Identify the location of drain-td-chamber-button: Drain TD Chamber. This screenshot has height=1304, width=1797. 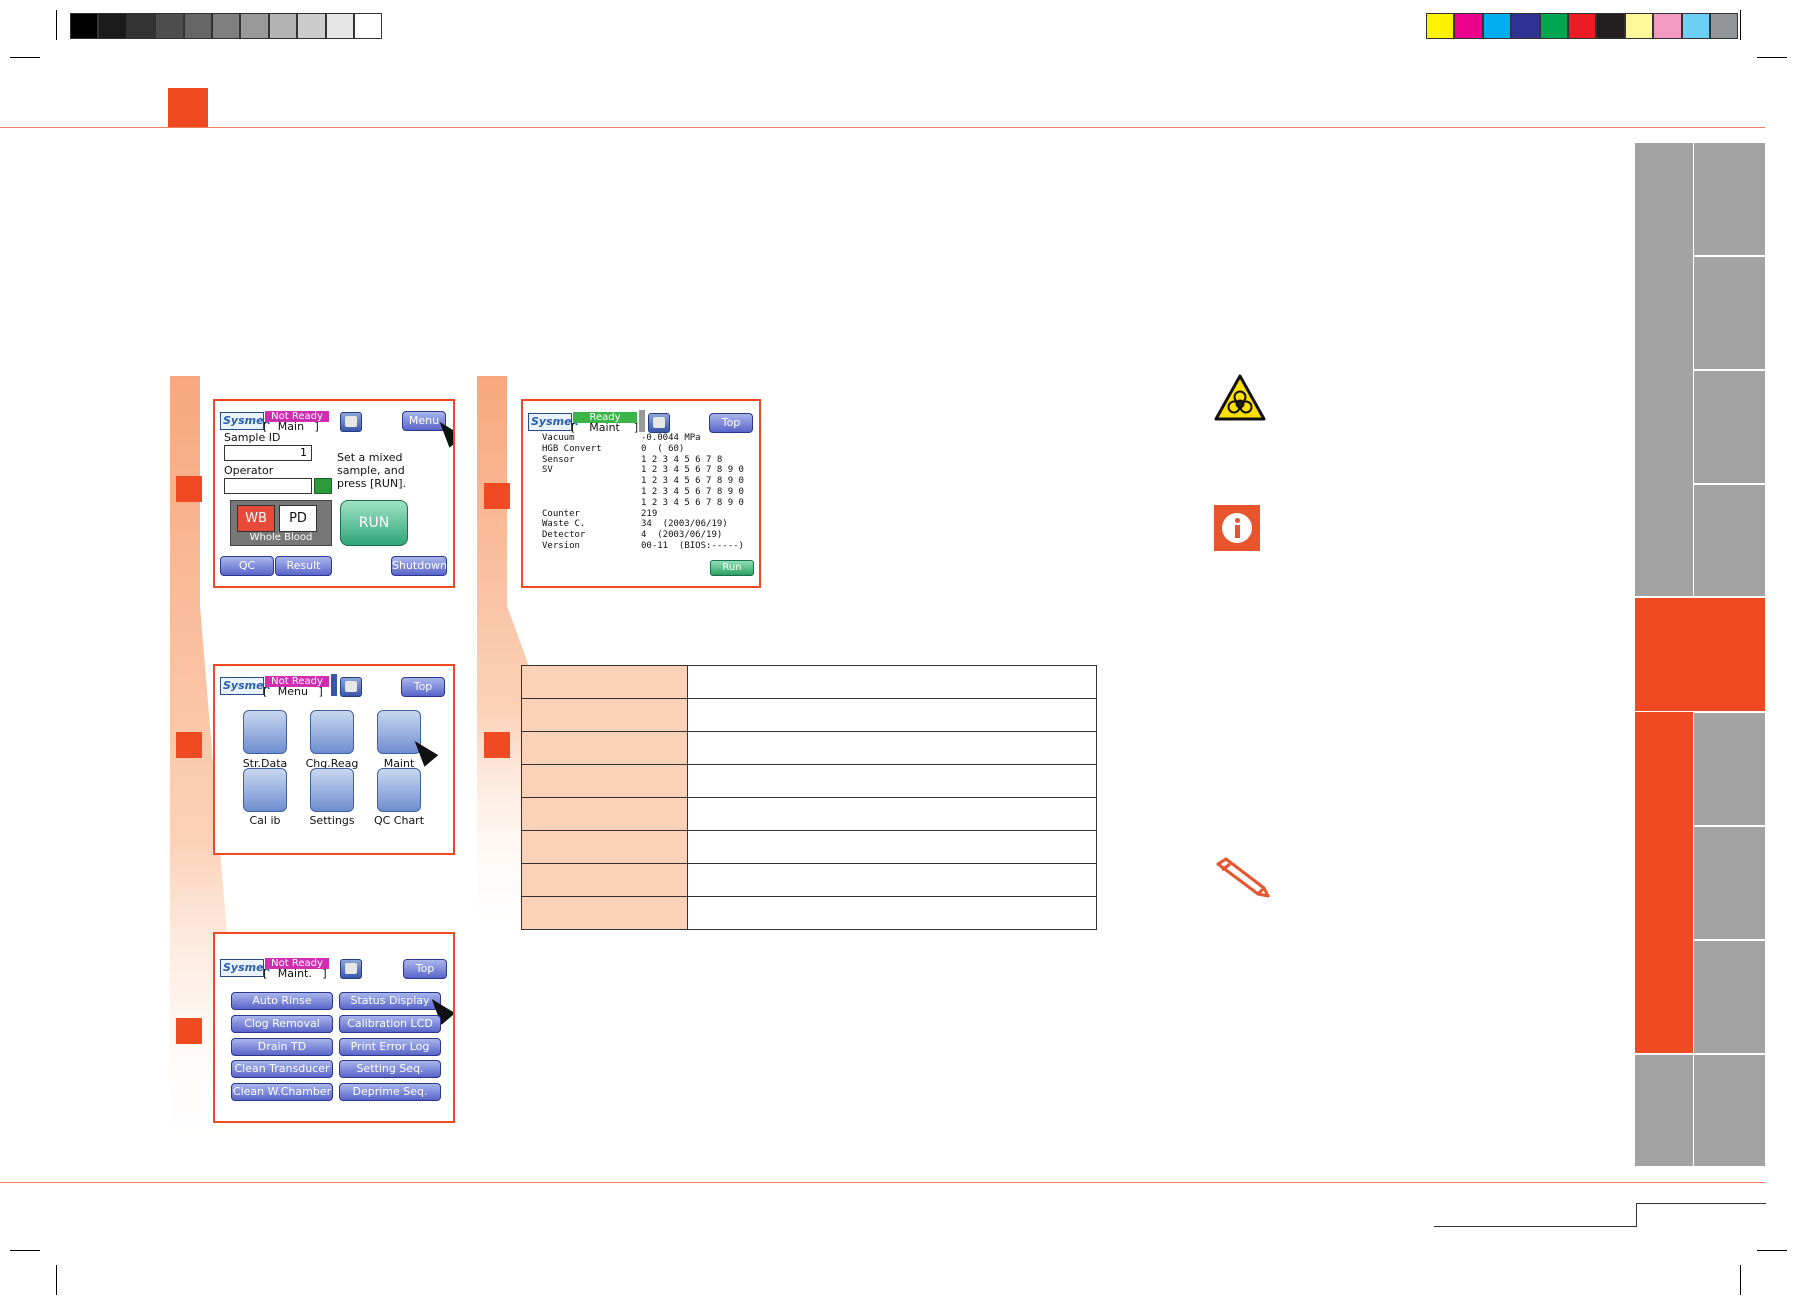
(282, 1053).